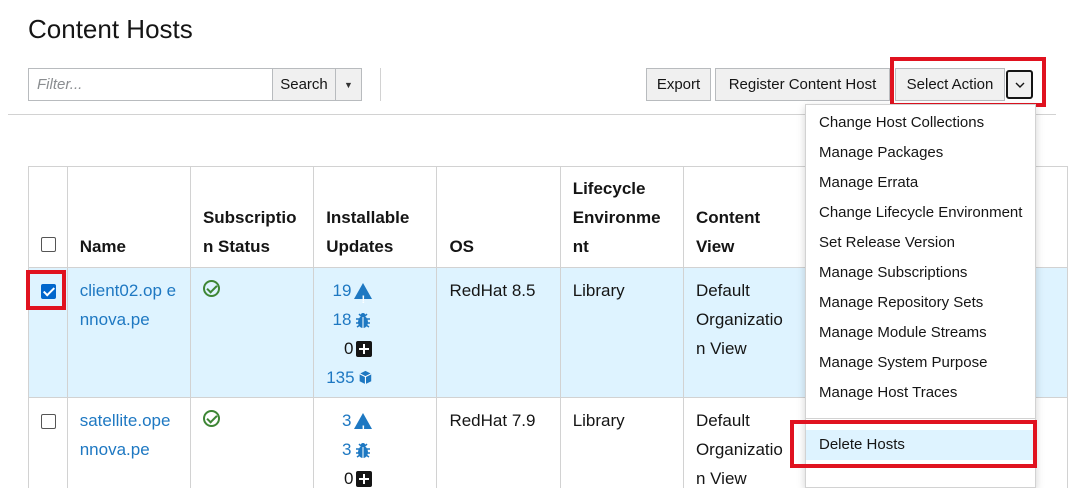 This screenshot has height=488, width=1068. I want to click on menu-item-manage-repository-sets: Manage Repository Sets, so click(920, 303).